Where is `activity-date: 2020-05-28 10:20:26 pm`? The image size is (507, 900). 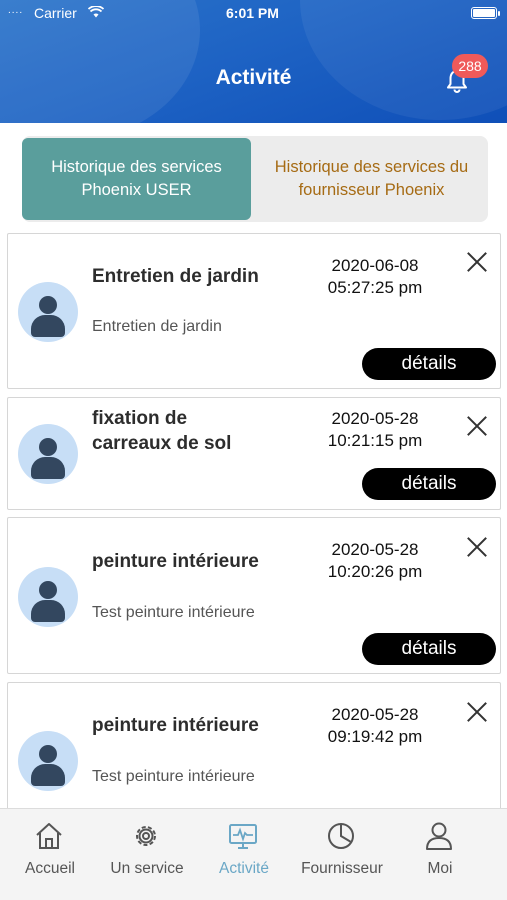
activity-date: 2020-05-28 10:20:26 pm is located at coordinates (375, 561).